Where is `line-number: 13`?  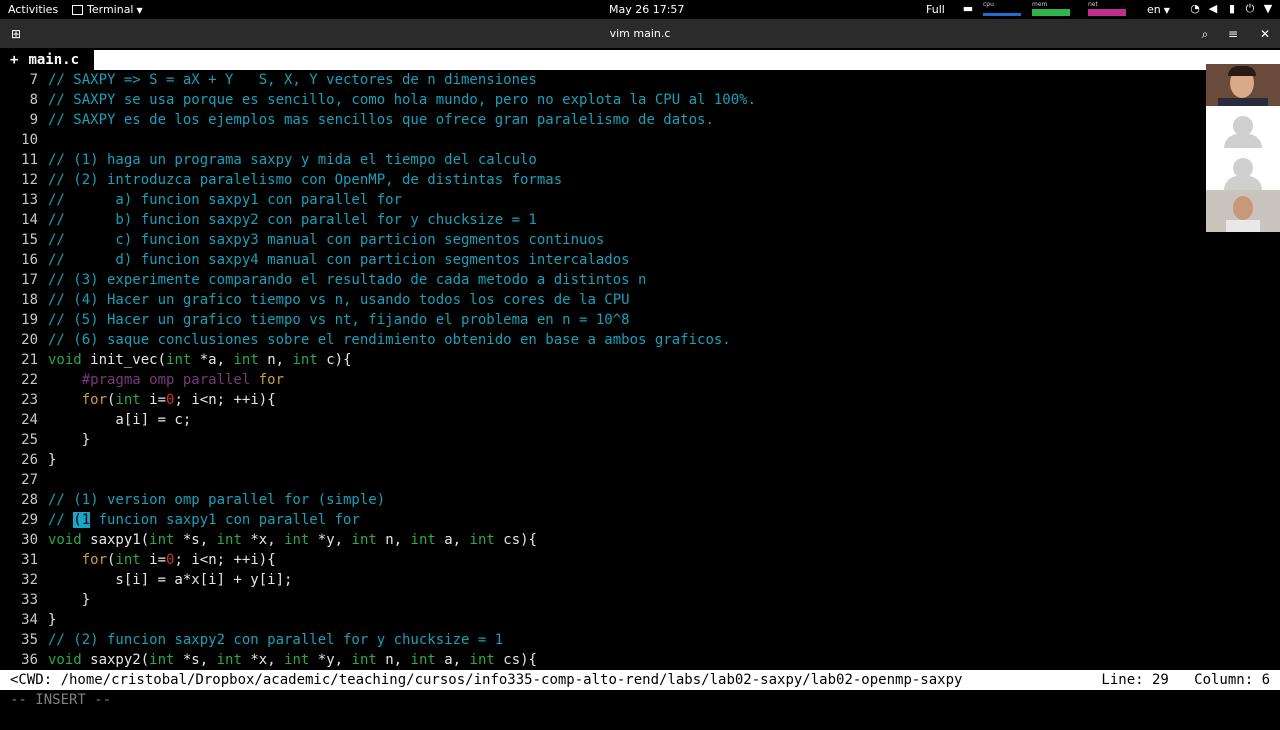 line-number: 13 is located at coordinates (29, 200).